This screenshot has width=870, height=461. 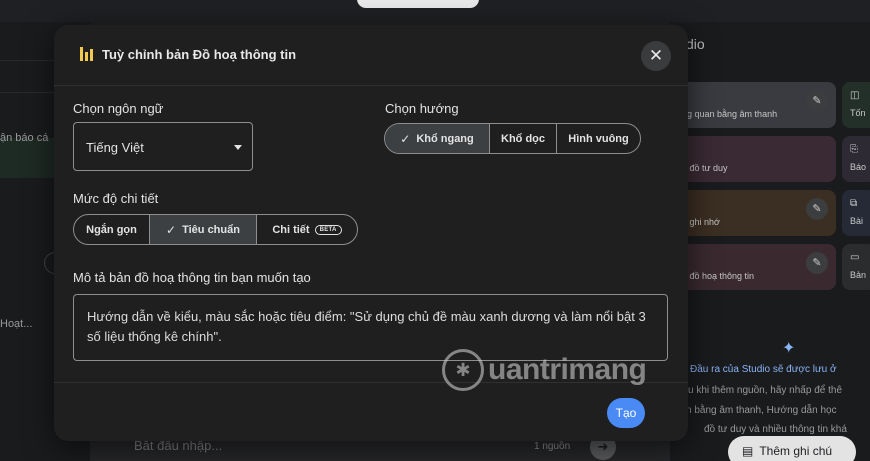 I want to click on studio-mini-card: ◫ Tốn, so click(x=856, y=105).